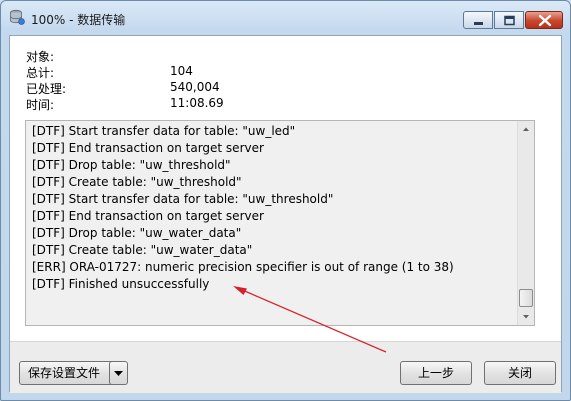  What do you see at coordinates (478, 20) in the screenshot?
I see `minimize-button` at bounding box center [478, 20].